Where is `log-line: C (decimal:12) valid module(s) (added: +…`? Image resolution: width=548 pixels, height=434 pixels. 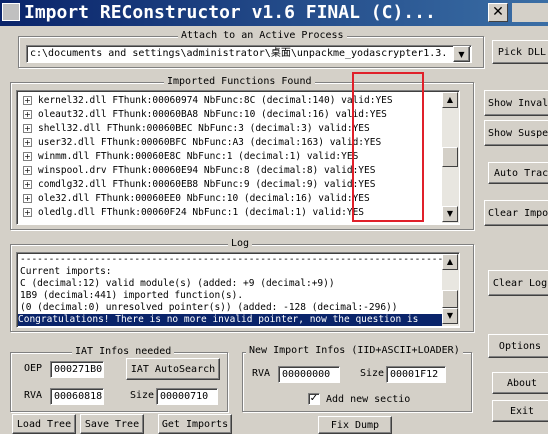 log-line: C (decimal:12) valid module(s) (added: +… is located at coordinates (177, 283).